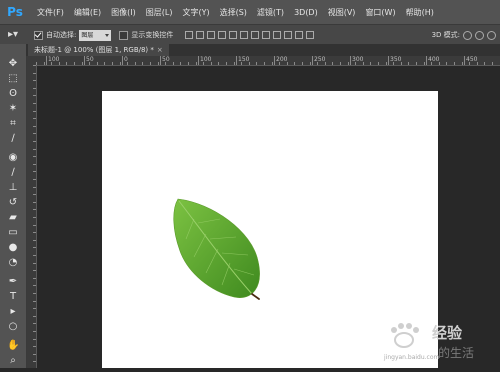 This screenshot has width=500, height=372. What do you see at coordinates (94, 50) in the screenshot?
I see `document-tab-title: 未标题-1 @ 100% (图层 1, RGB/8) *` at bounding box center [94, 50].